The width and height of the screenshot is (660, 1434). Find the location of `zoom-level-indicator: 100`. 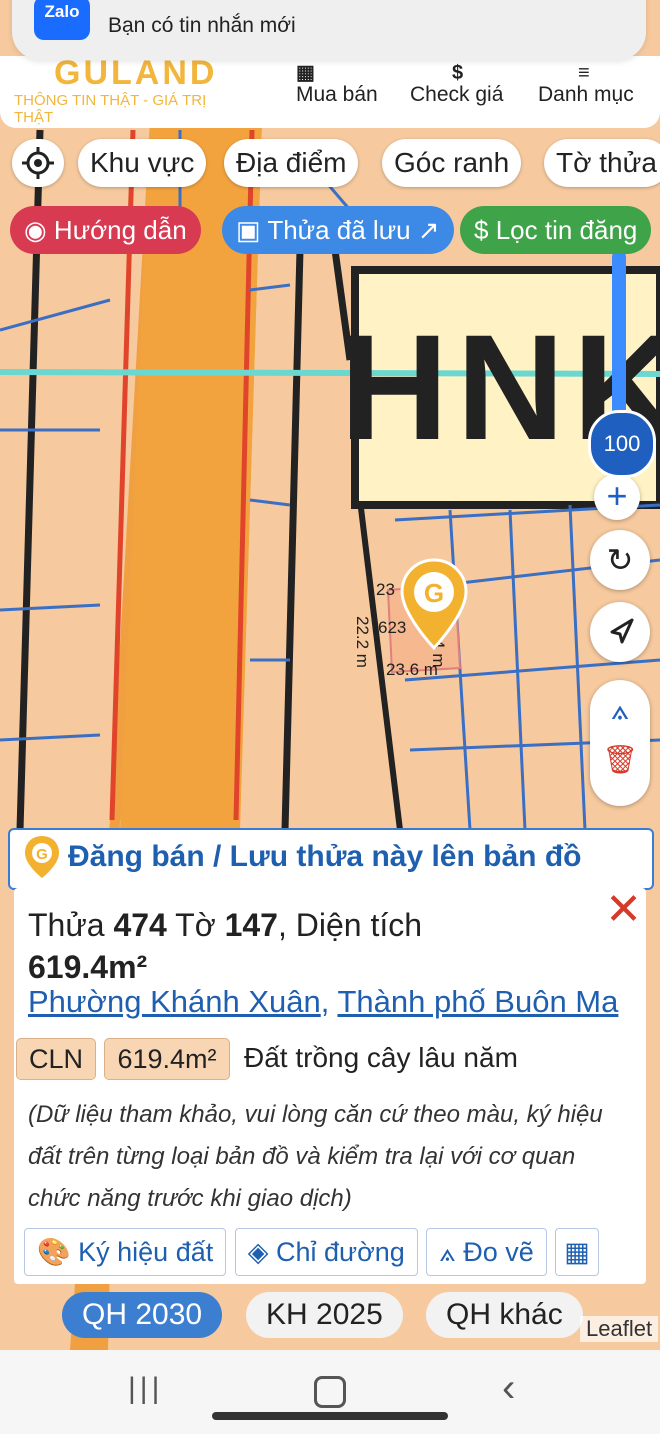

zoom-level-indicator: 100 is located at coordinates (622, 444).